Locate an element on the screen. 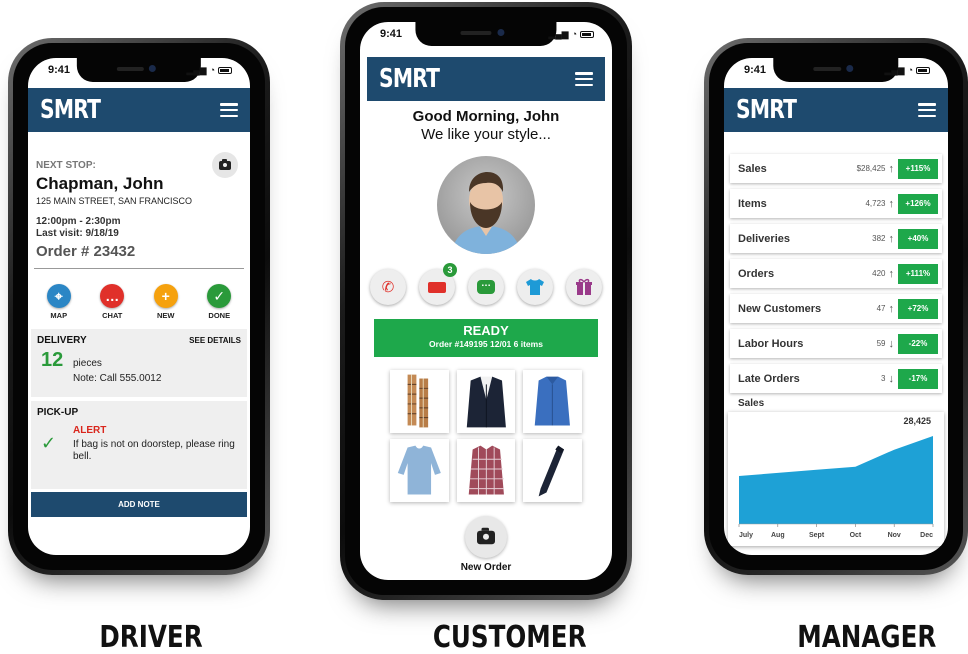 This screenshot has width=968, height=654. delivery-button: 3 is located at coordinates (438, 284).